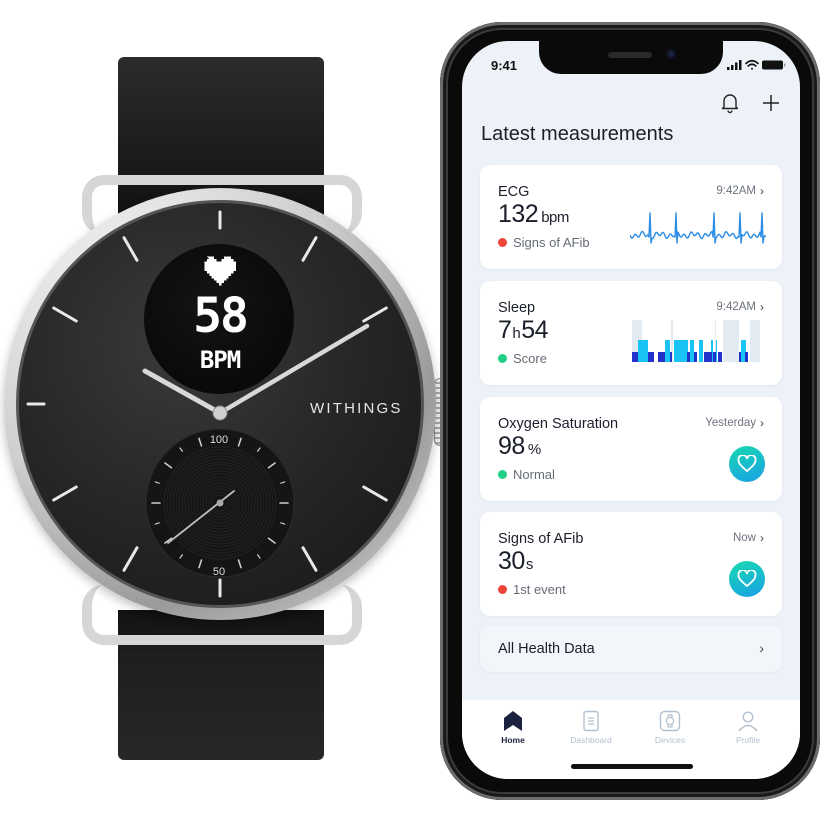 The image size is (822, 820). What do you see at coordinates (546, 649) in the screenshot?
I see `all-health-data-label: All Health Data` at bounding box center [546, 649].